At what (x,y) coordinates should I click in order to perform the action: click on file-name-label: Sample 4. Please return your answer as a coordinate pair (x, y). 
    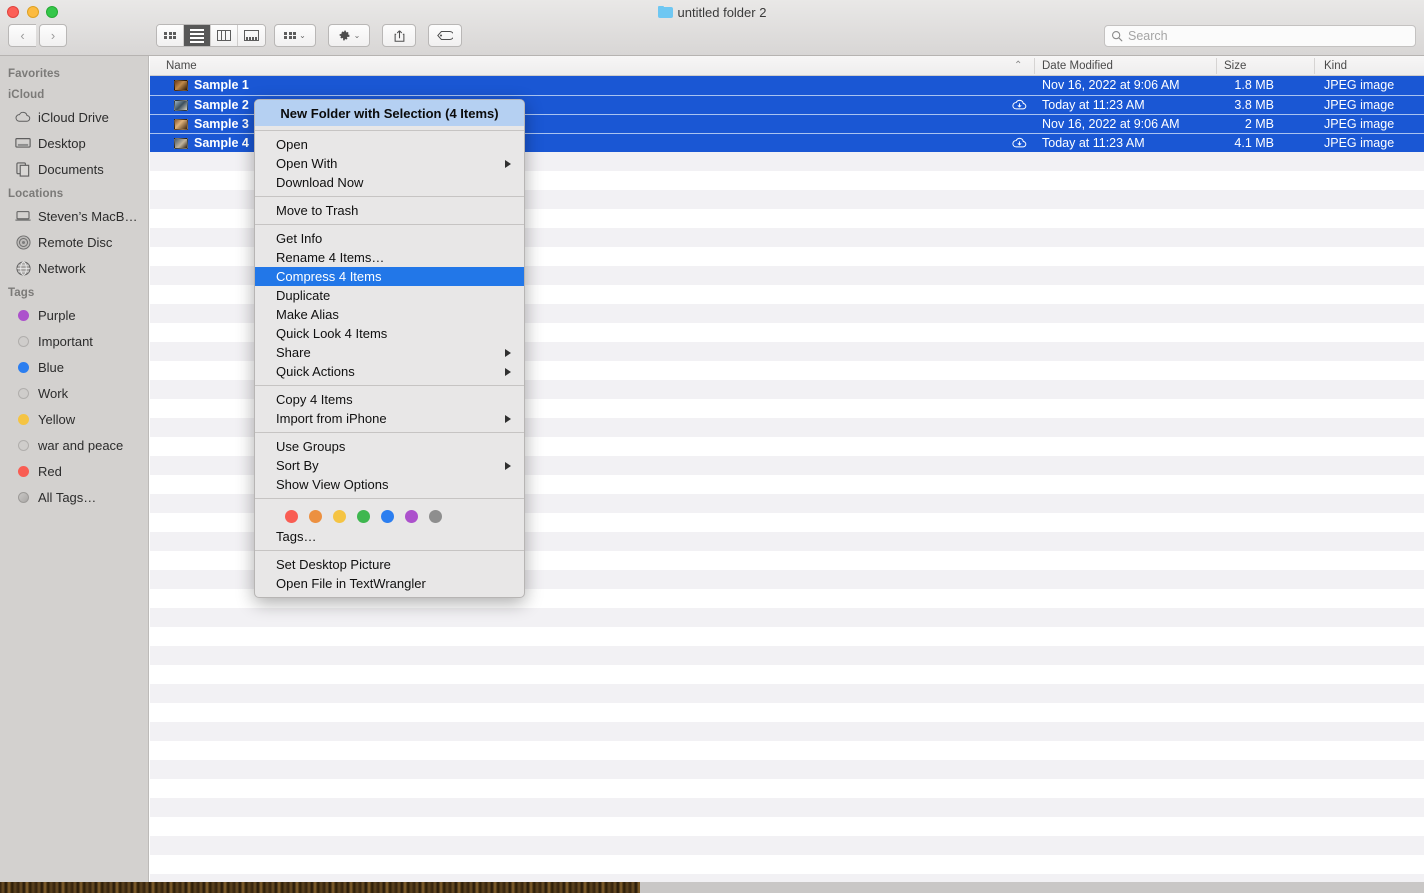
    Looking at the image, I should click on (221, 143).